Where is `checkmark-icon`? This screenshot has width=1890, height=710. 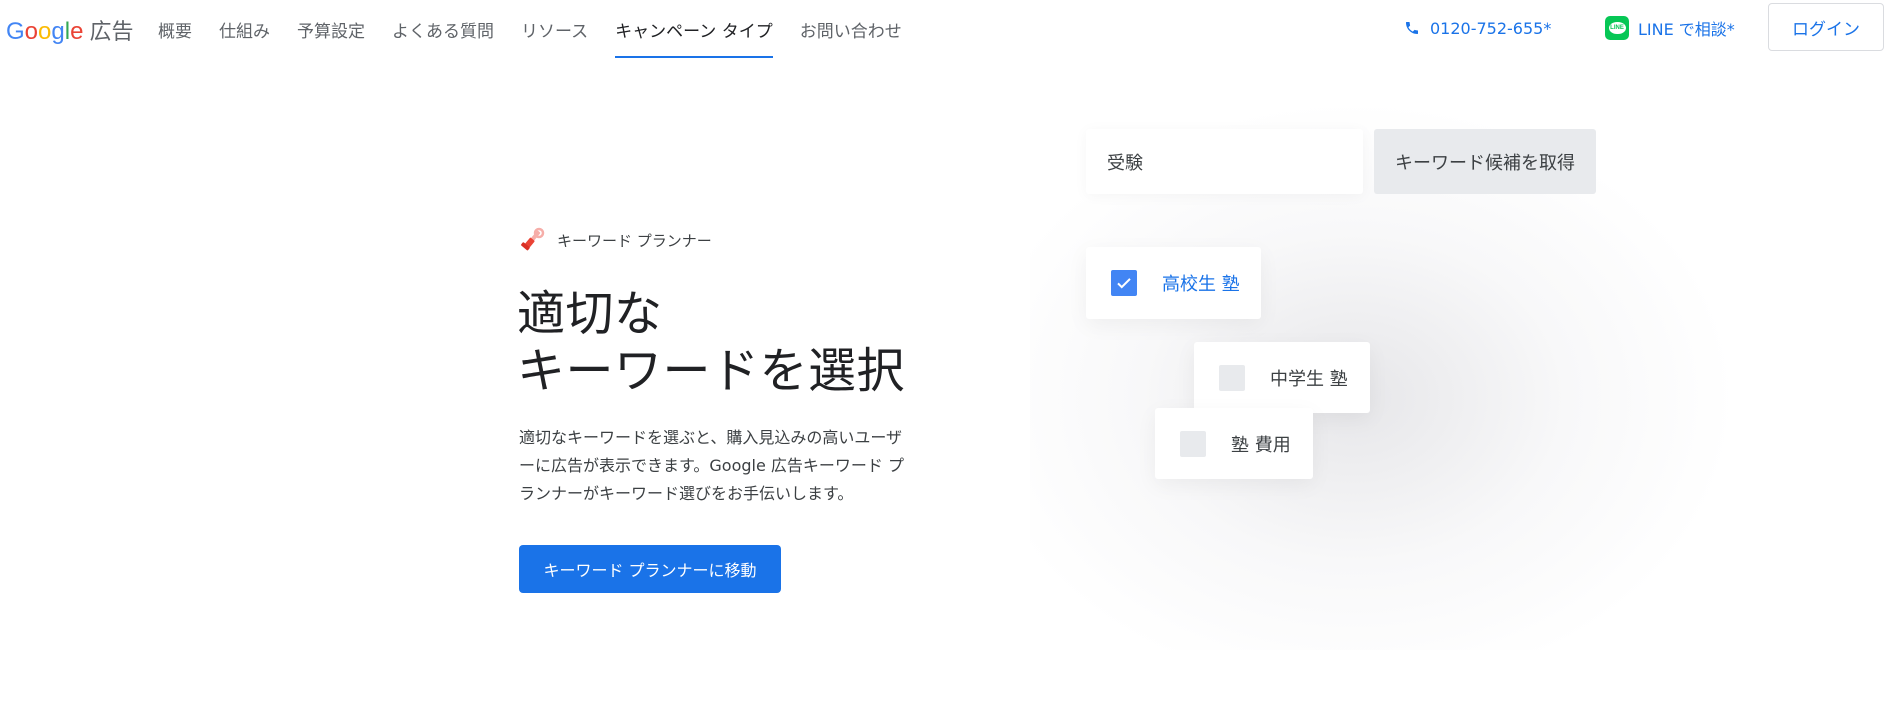
checkmark-icon is located at coordinates (1124, 283).